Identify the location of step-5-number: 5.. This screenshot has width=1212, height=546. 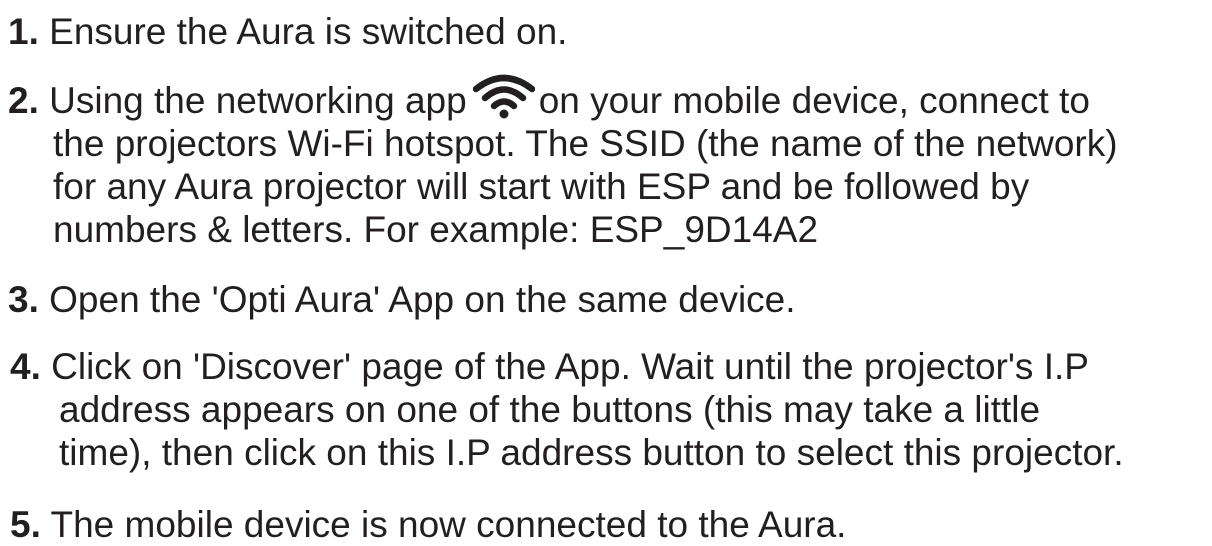
(25, 524).